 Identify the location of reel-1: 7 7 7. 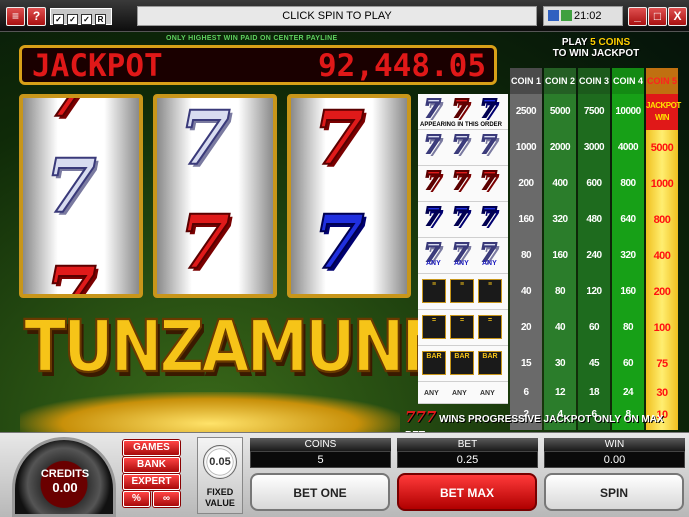
(81, 196).